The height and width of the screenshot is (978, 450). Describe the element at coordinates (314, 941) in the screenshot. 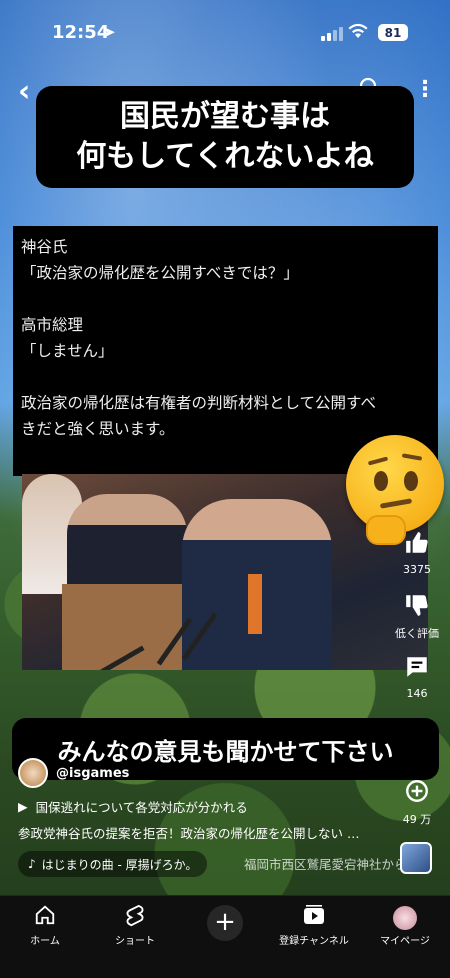

I see `nav-subscriptions-label: 登録チャンネル` at that location.